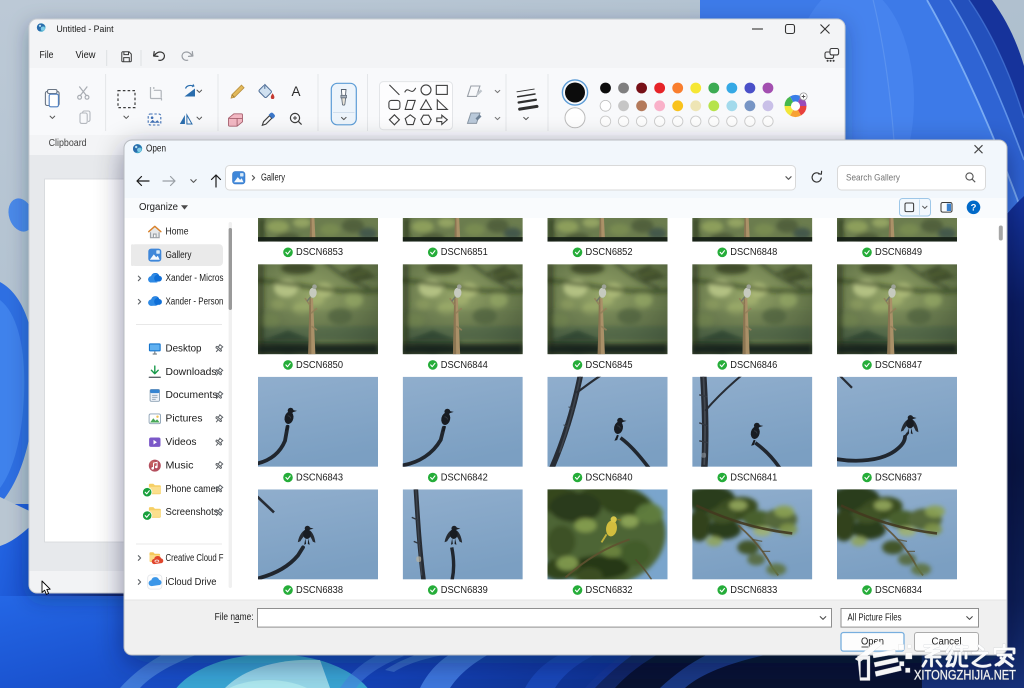 This screenshot has width=1024, height=688. Describe the element at coordinates (191, 372) in the screenshot. I see `svg-text: Downloads` at that location.